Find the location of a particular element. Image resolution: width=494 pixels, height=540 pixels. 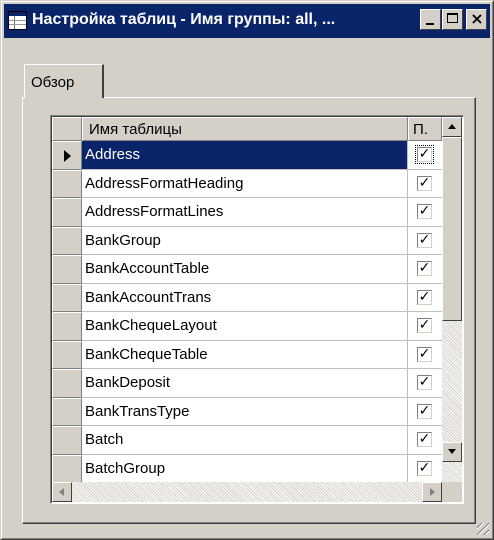

maximize-button is located at coordinates (452, 19).